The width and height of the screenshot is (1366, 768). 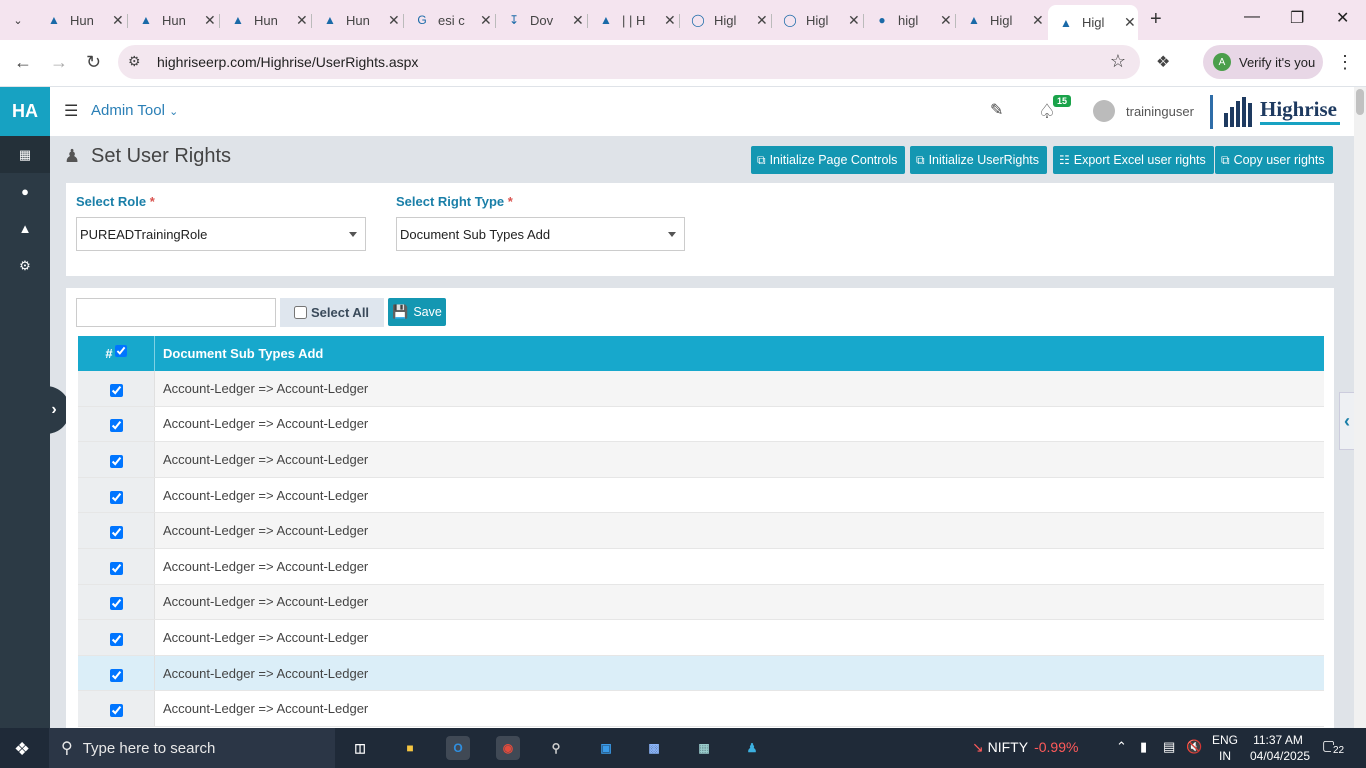 What do you see at coordinates (22, 749) in the screenshot?
I see `windows-start-icon: ❖` at bounding box center [22, 749].